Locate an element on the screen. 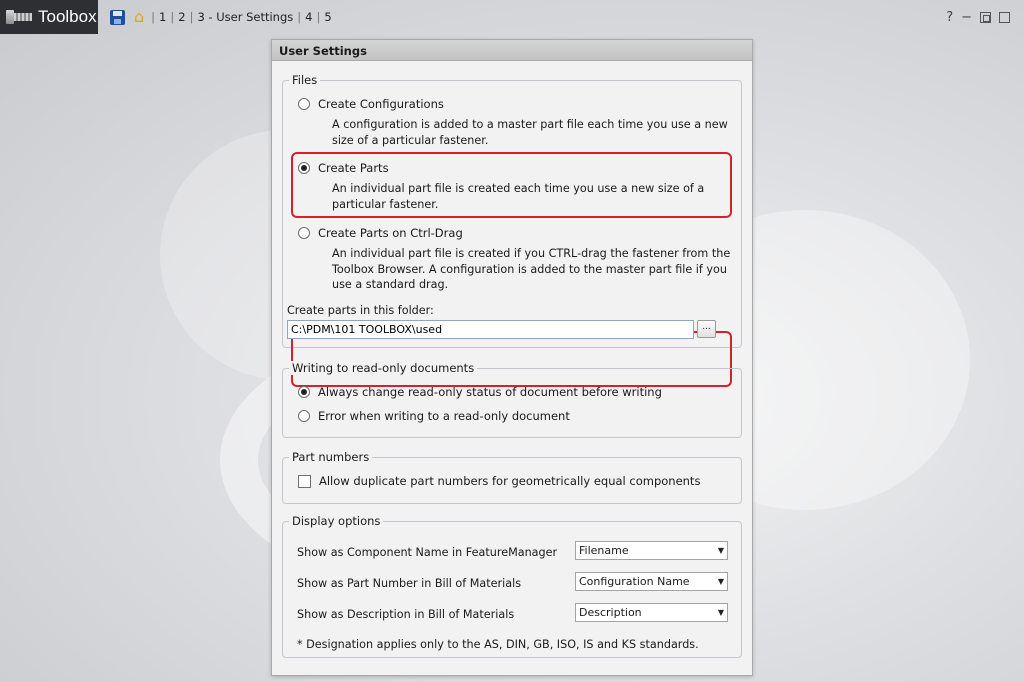 The height and width of the screenshot is (682, 1024). app-title: Toolbox is located at coordinates (67, 16).